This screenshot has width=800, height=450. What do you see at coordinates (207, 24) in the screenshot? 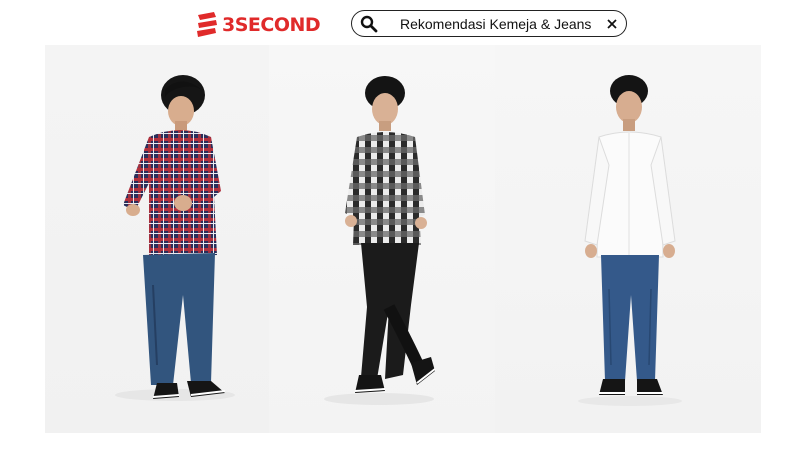
I see `logo-icon` at bounding box center [207, 24].